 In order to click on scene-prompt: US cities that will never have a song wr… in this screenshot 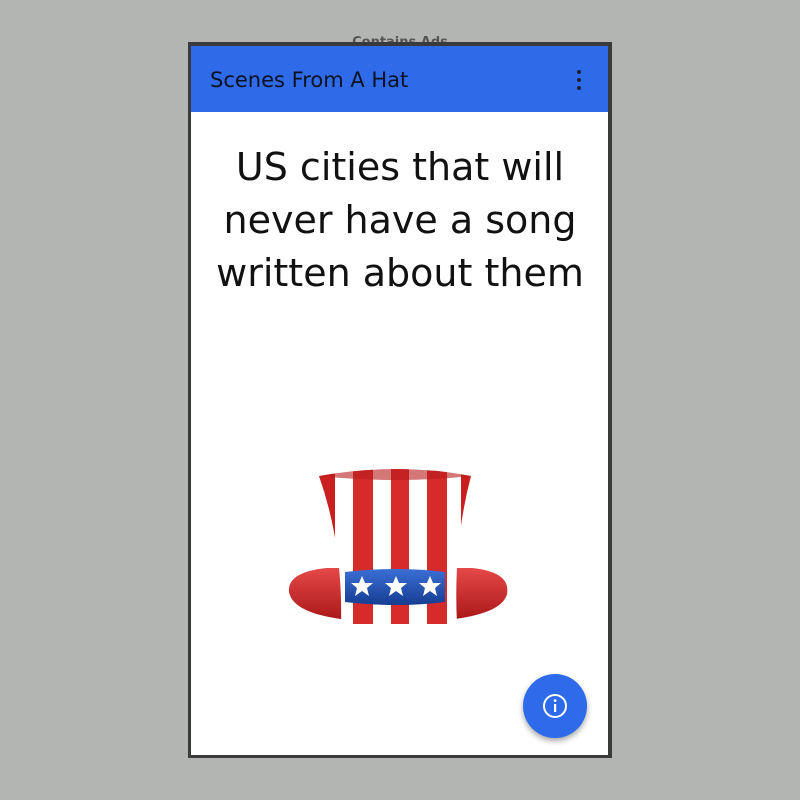, I will do `click(400, 220)`.